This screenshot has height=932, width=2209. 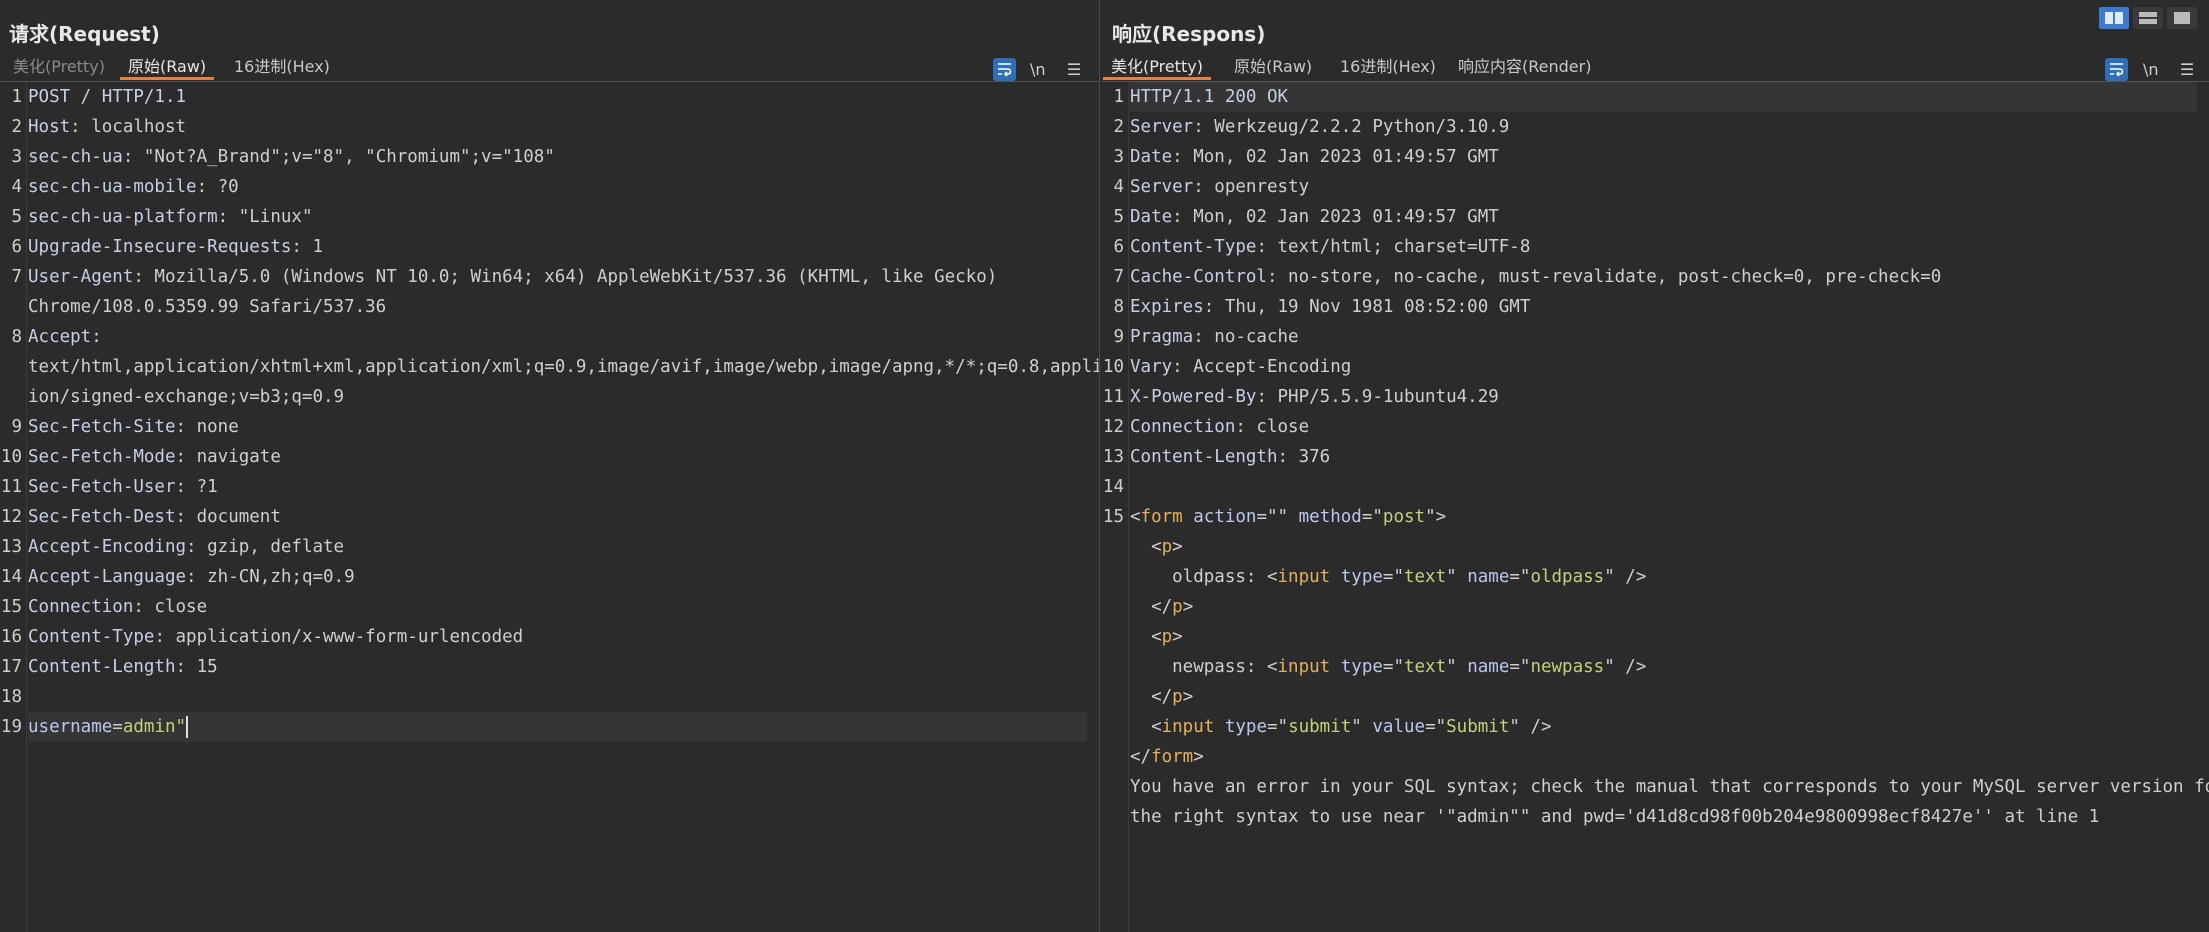 I want to click on header-name: Server, so click(x=1162, y=187).